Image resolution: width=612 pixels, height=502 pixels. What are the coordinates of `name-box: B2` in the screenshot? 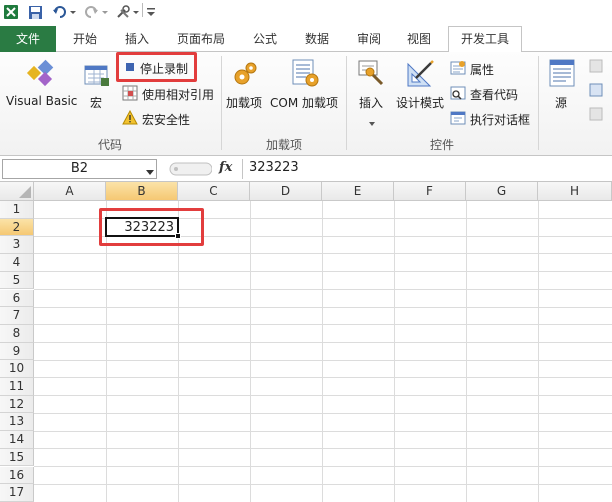 It's located at (79, 169).